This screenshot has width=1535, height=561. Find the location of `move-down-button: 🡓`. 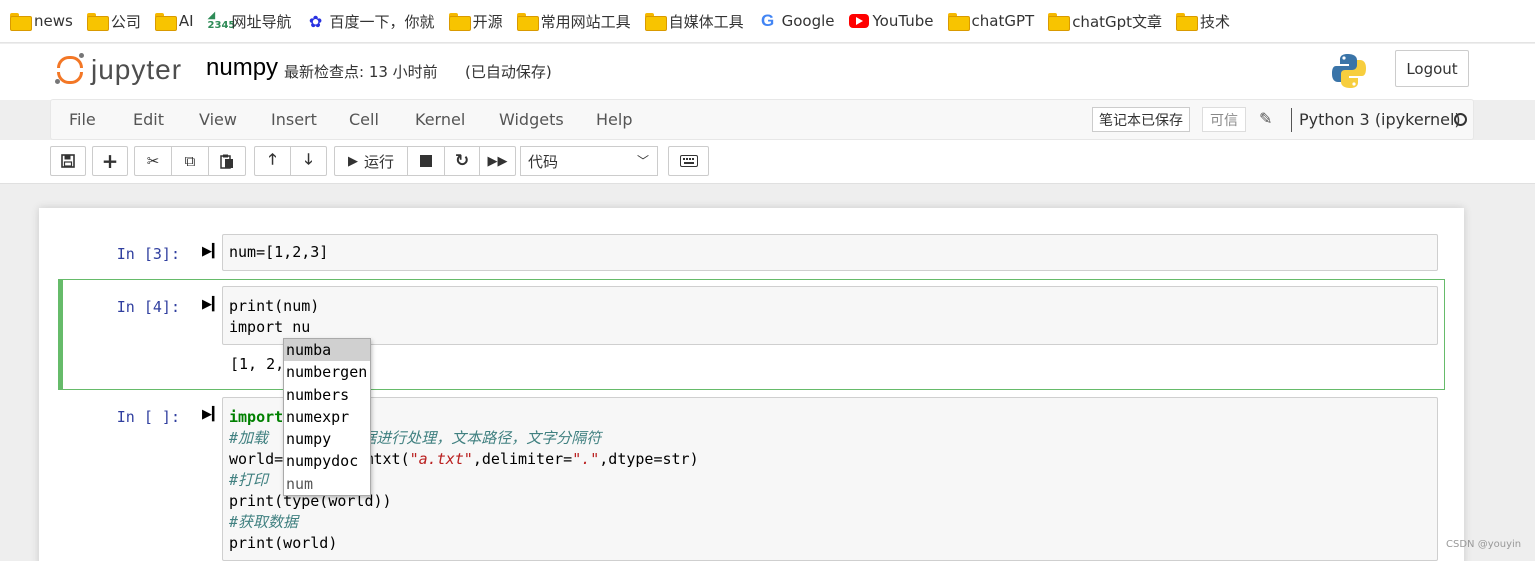

move-down-button: 🡓 is located at coordinates (308, 161).